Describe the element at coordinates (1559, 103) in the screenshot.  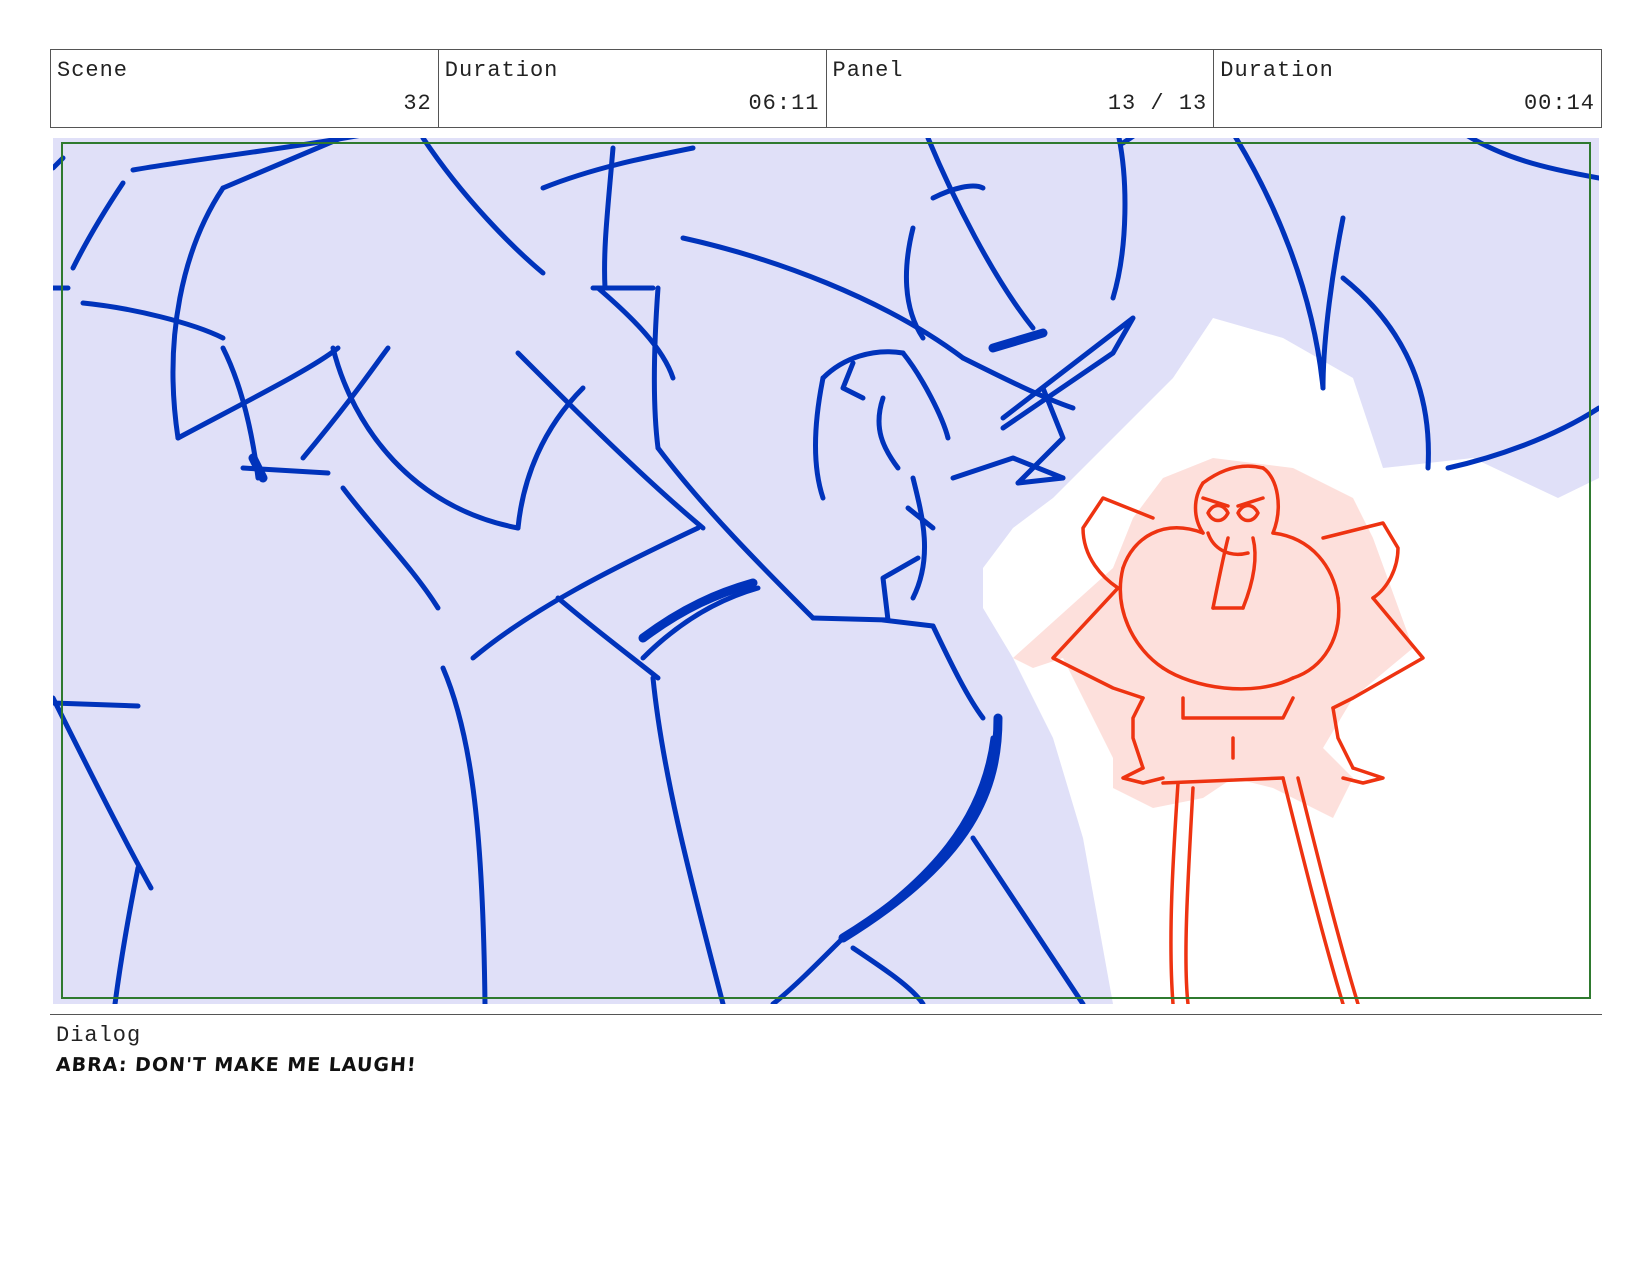
I see `panel-duration-value: 00:14` at that location.